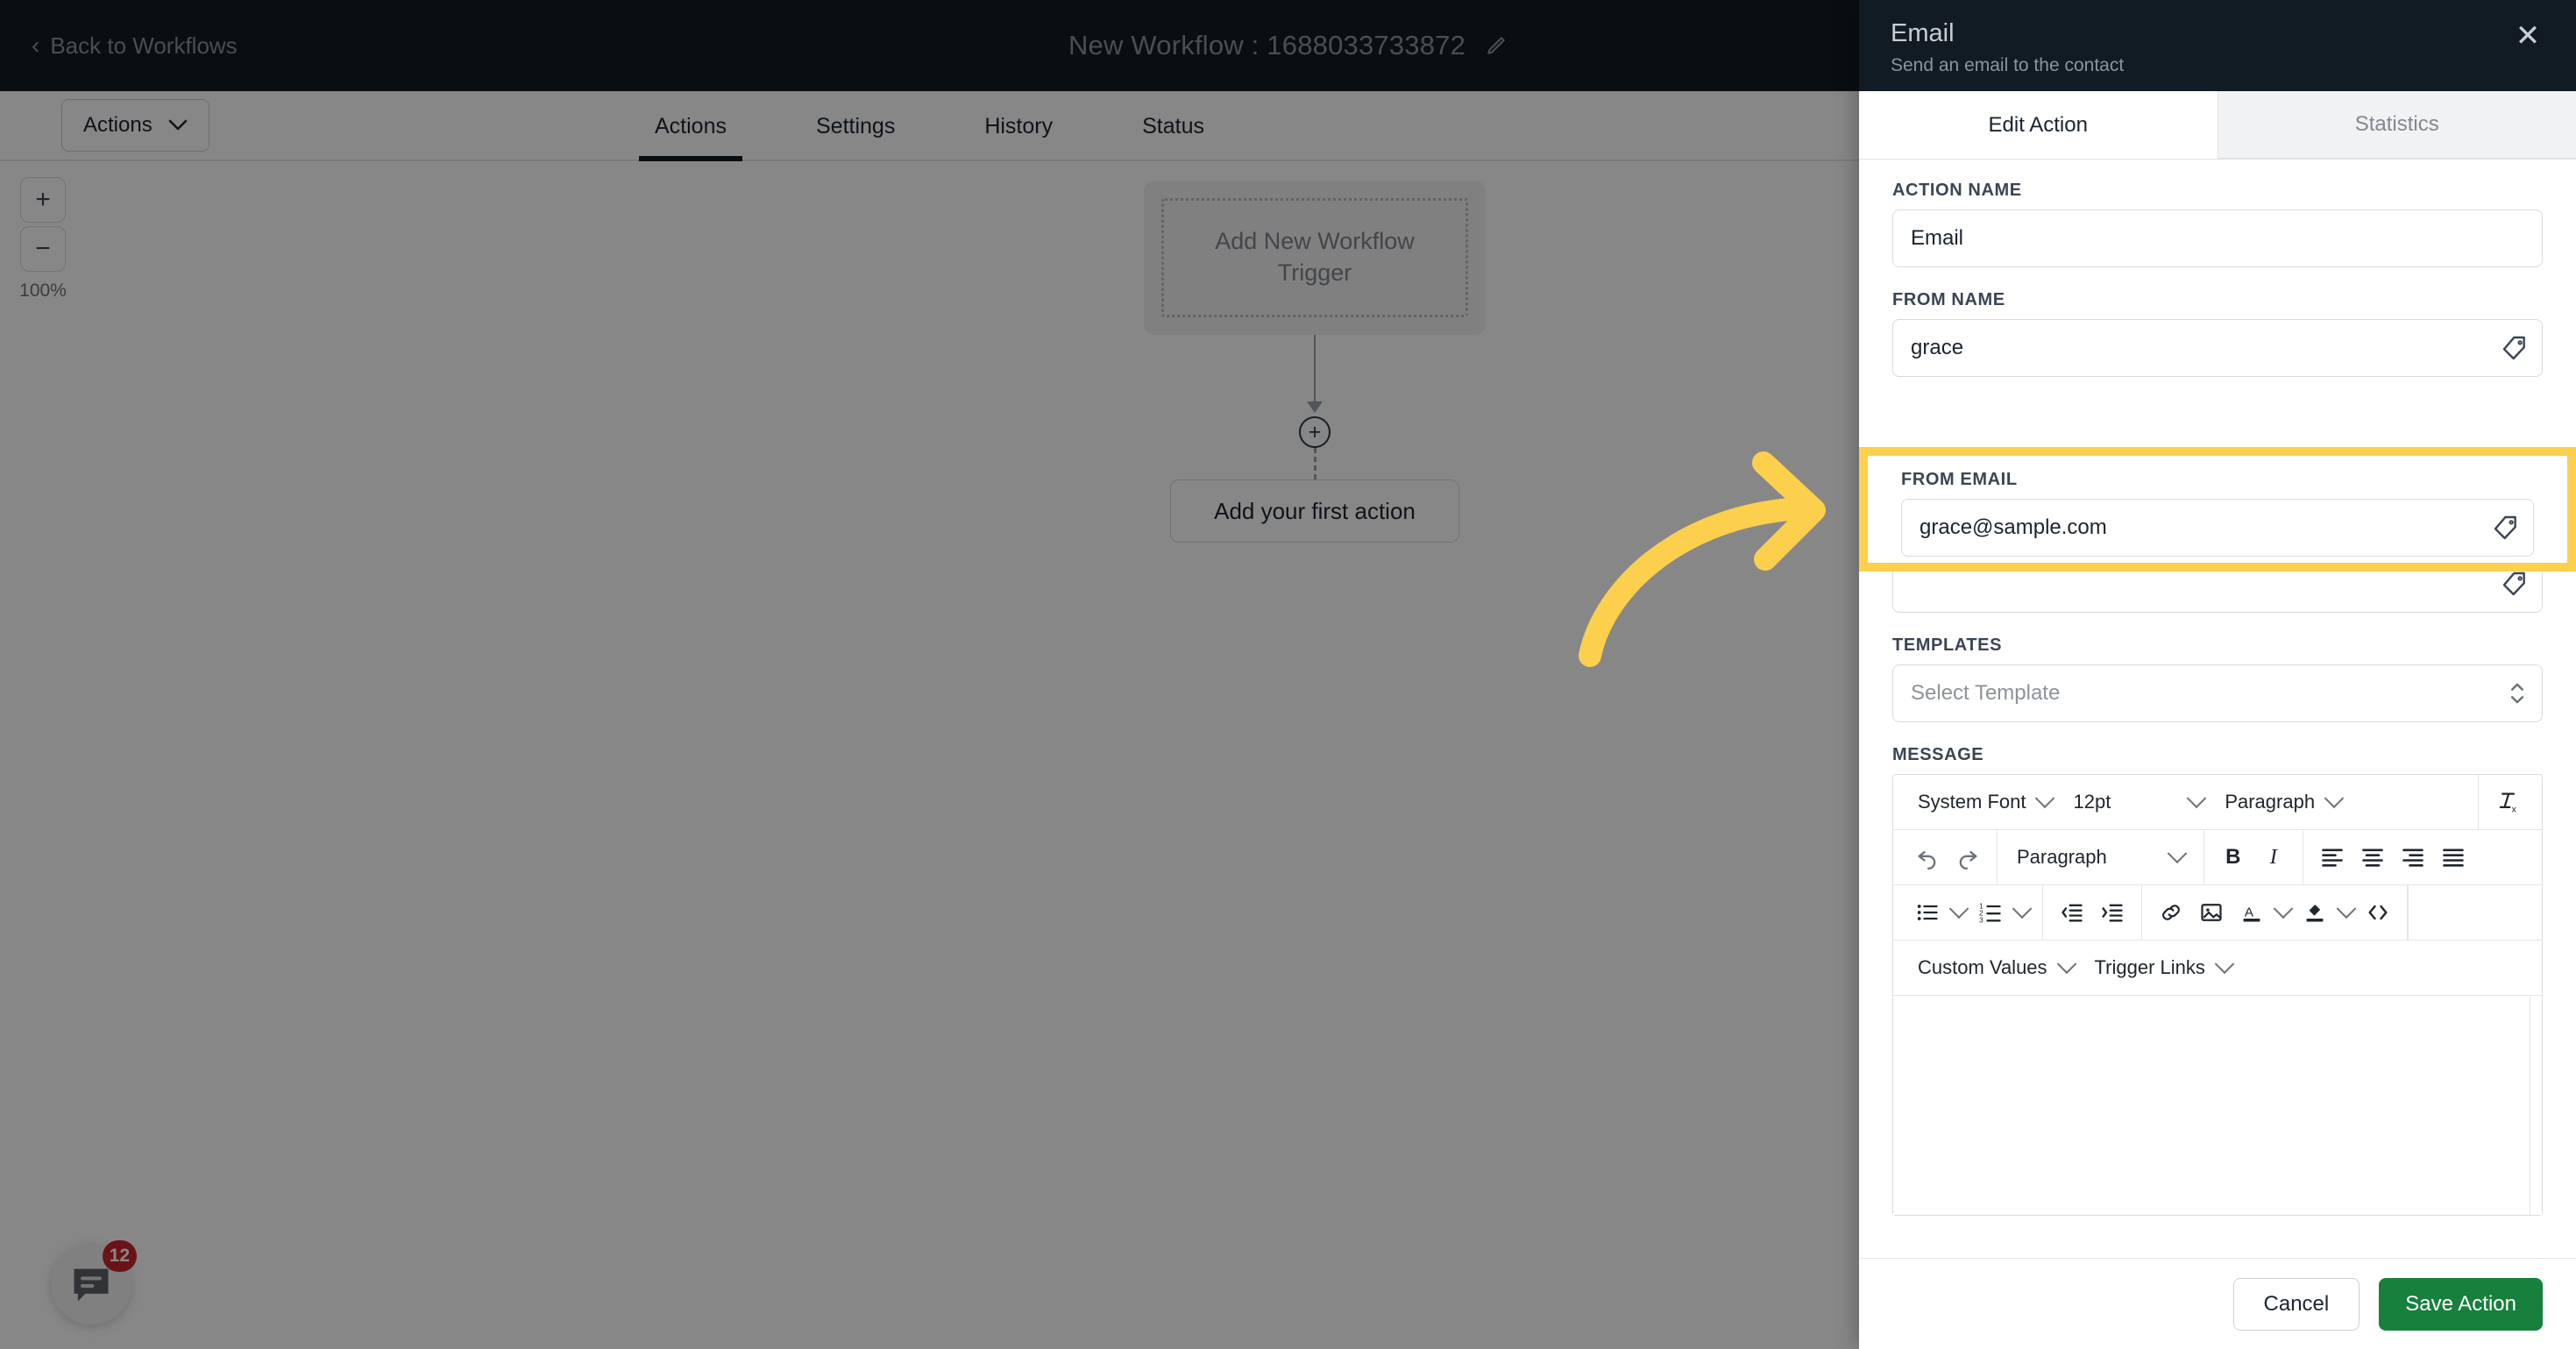 The height and width of the screenshot is (1349, 2576). Describe the element at coordinates (929, 126) in the screenshot. I see `workflow-nav-tabs: Actions Settings History Status` at that location.